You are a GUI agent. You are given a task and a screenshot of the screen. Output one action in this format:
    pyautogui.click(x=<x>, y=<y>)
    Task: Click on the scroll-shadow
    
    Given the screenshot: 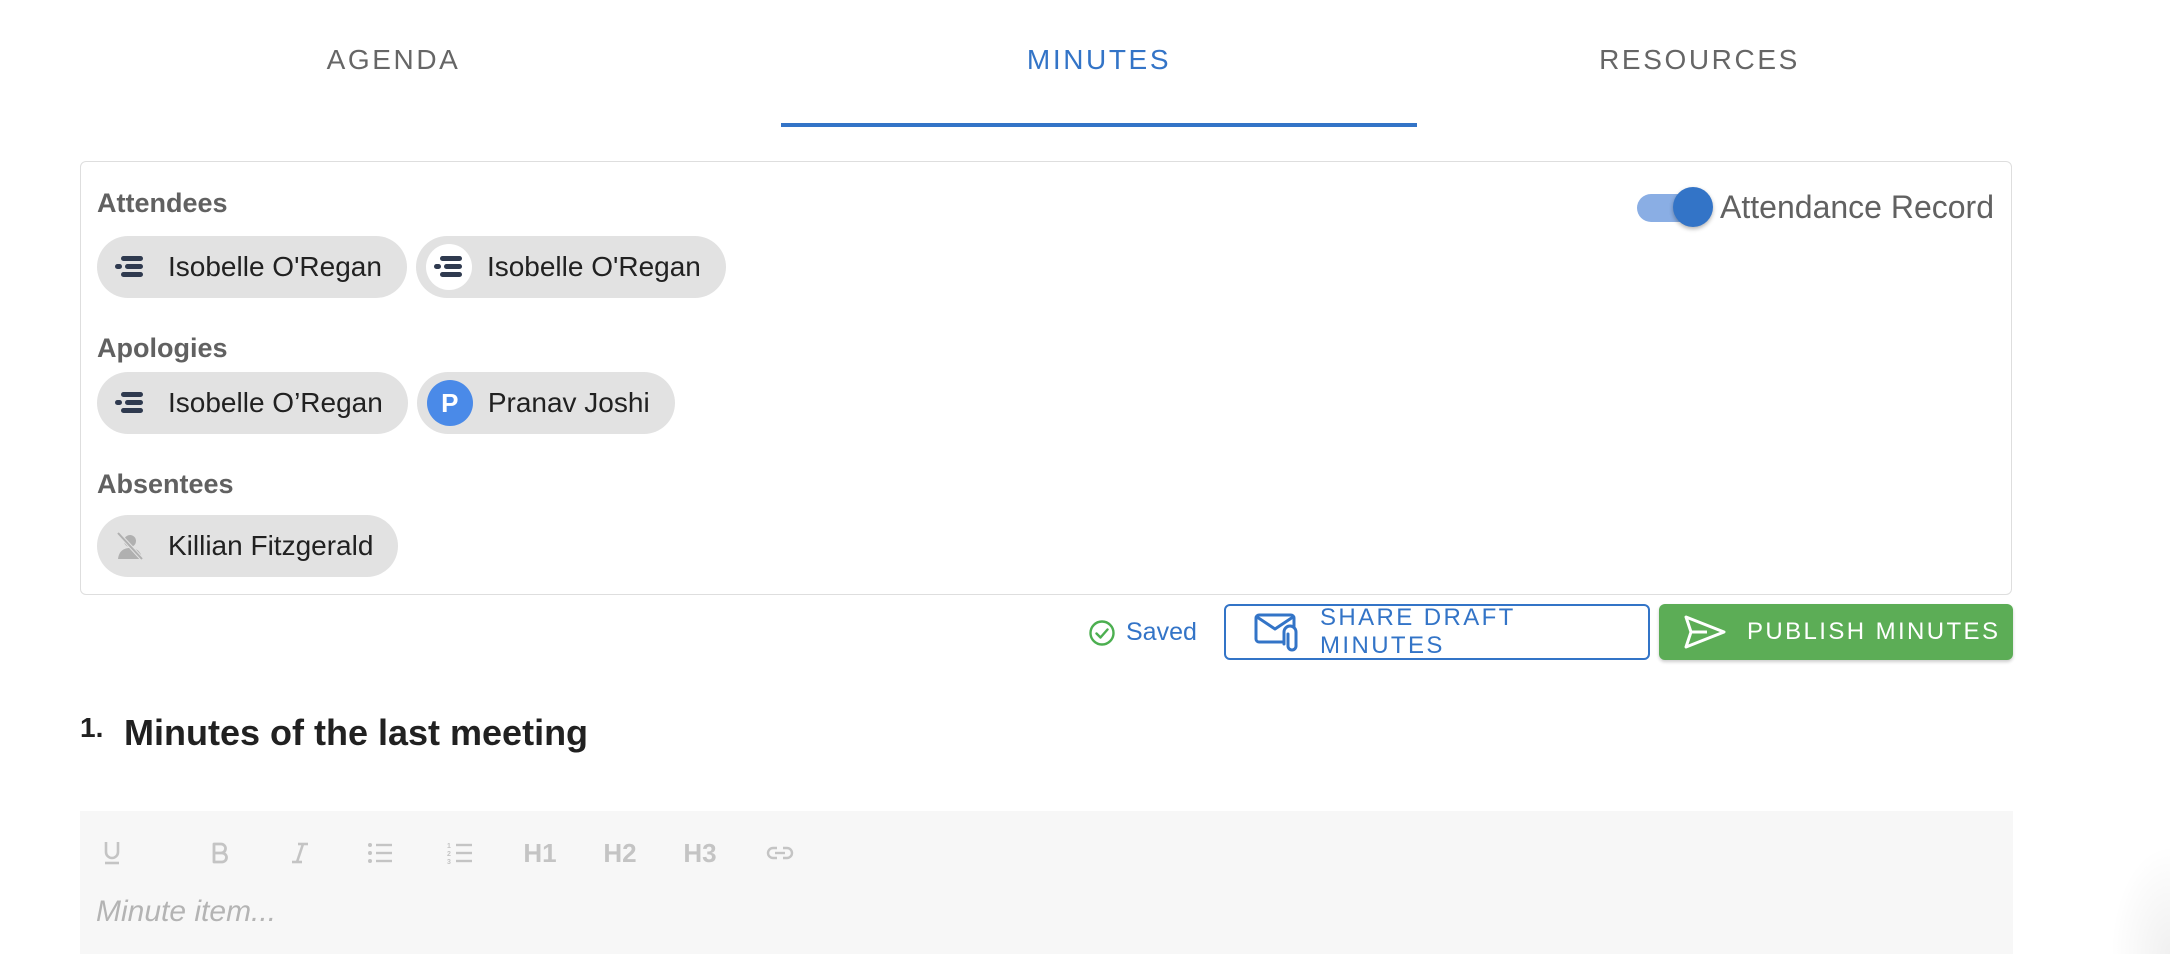 What is the action you would take?
    pyautogui.click(x=2140, y=899)
    